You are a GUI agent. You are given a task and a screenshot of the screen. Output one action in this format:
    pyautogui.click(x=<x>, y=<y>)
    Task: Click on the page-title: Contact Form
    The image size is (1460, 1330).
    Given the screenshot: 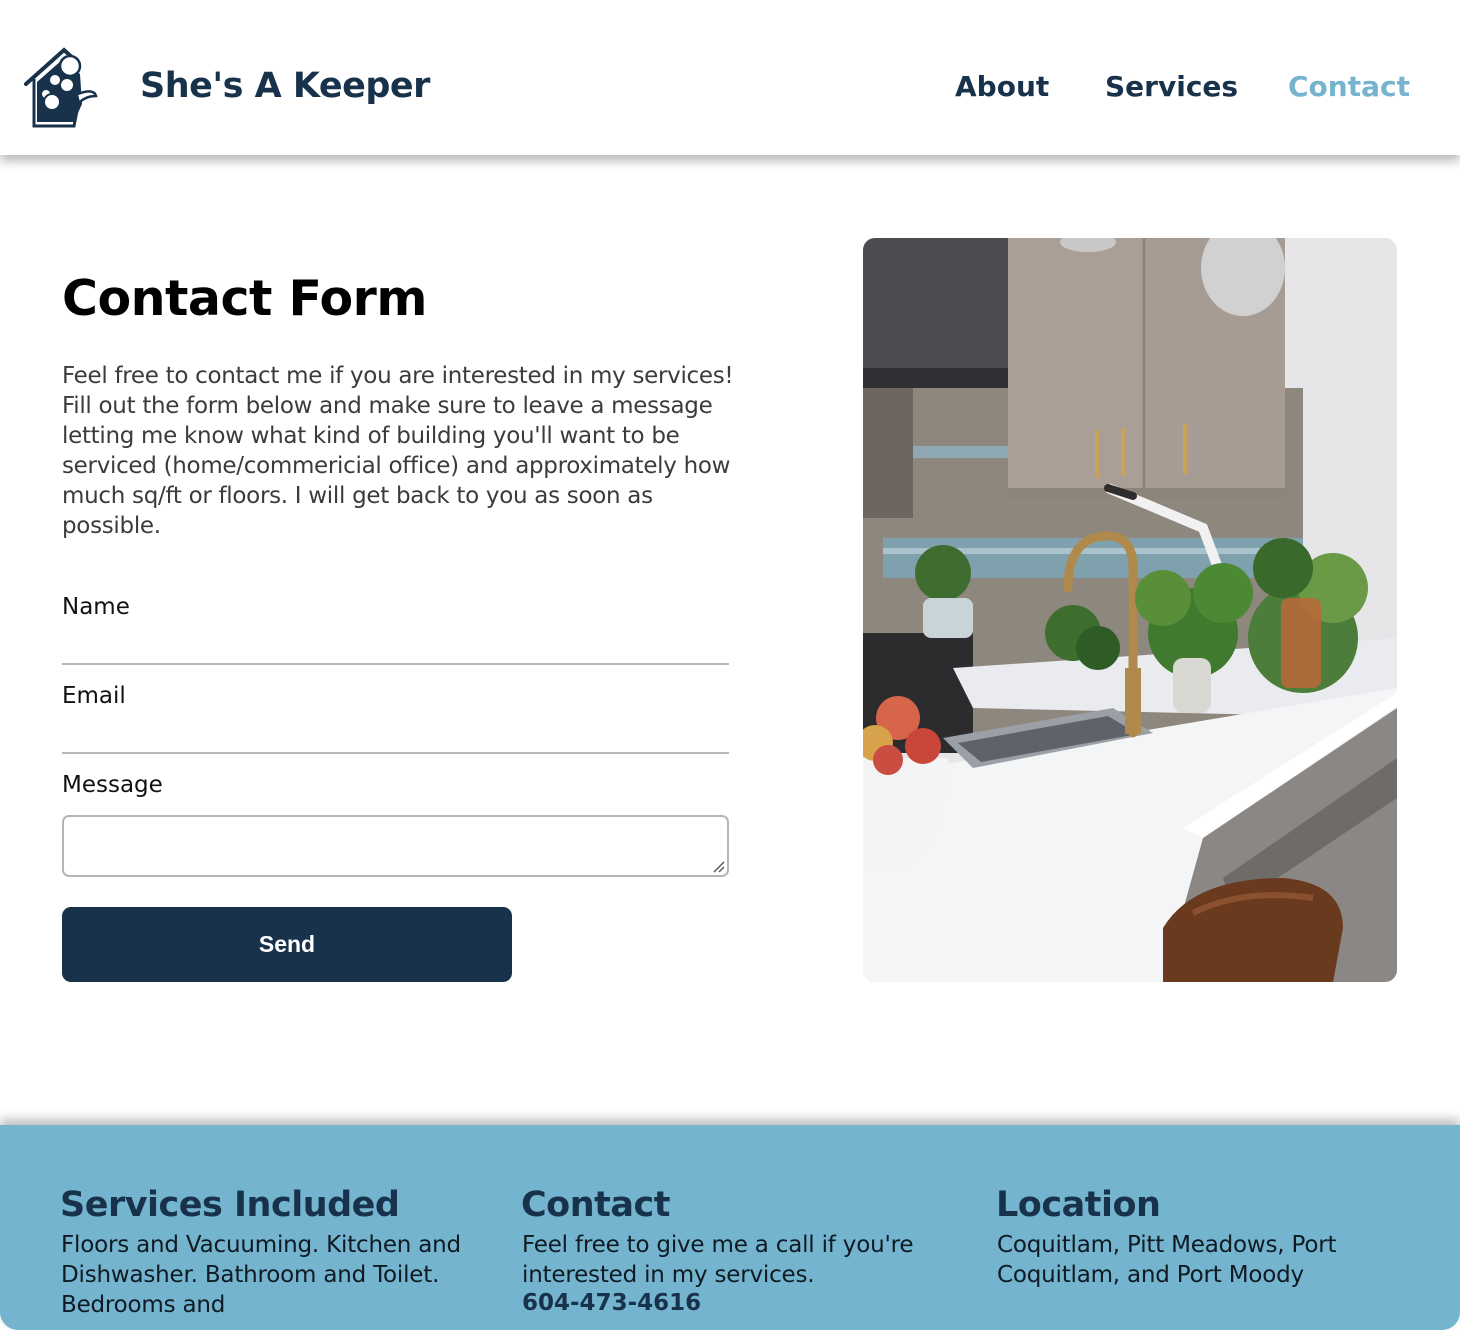 What is the action you would take?
    pyautogui.click(x=244, y=298)
    